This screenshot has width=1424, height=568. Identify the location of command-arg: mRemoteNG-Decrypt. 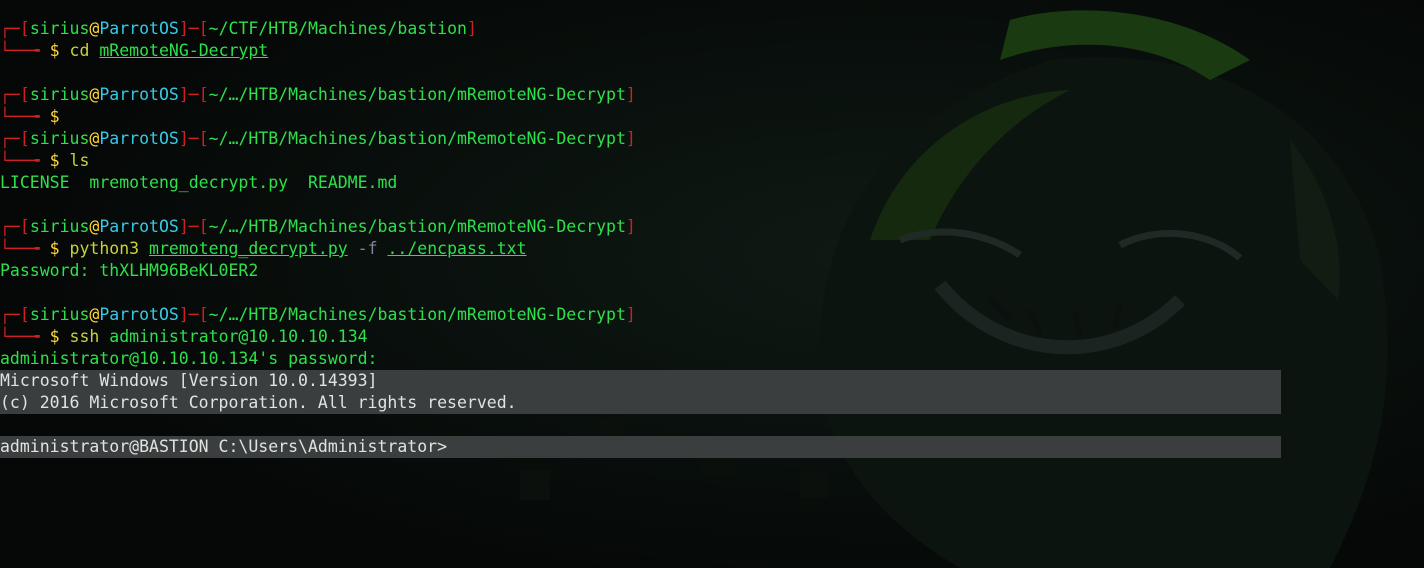
(184, 50).